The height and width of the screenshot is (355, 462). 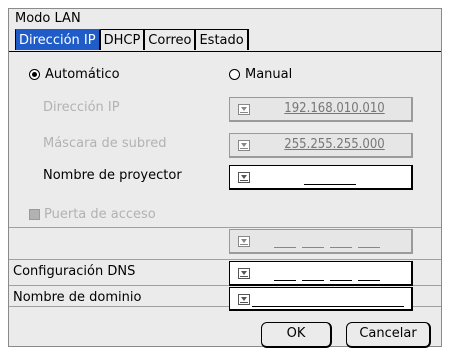 What do you see at coordinates (171, 39) in the screenshot?
I see `tab-mail: Correo` at bounding box center [171, 39].